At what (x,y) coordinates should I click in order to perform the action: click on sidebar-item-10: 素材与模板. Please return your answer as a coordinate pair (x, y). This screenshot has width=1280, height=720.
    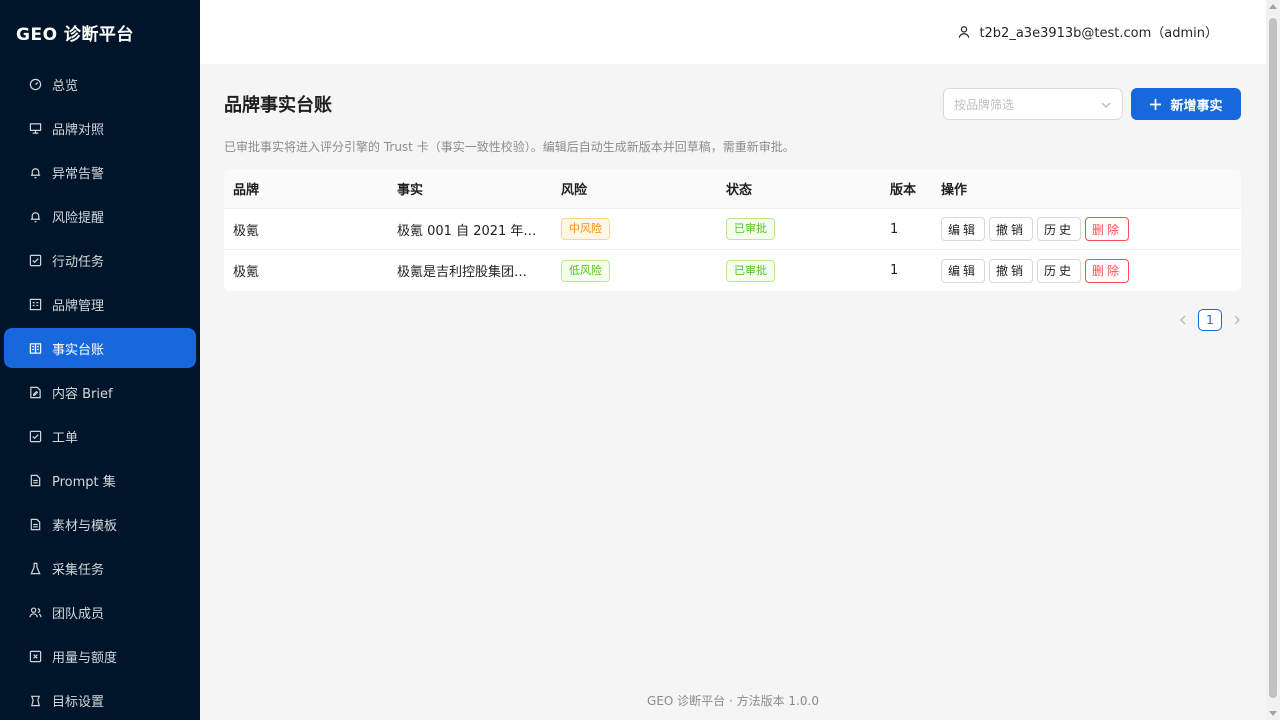
    Looking at the image, I should click on (100, 524).